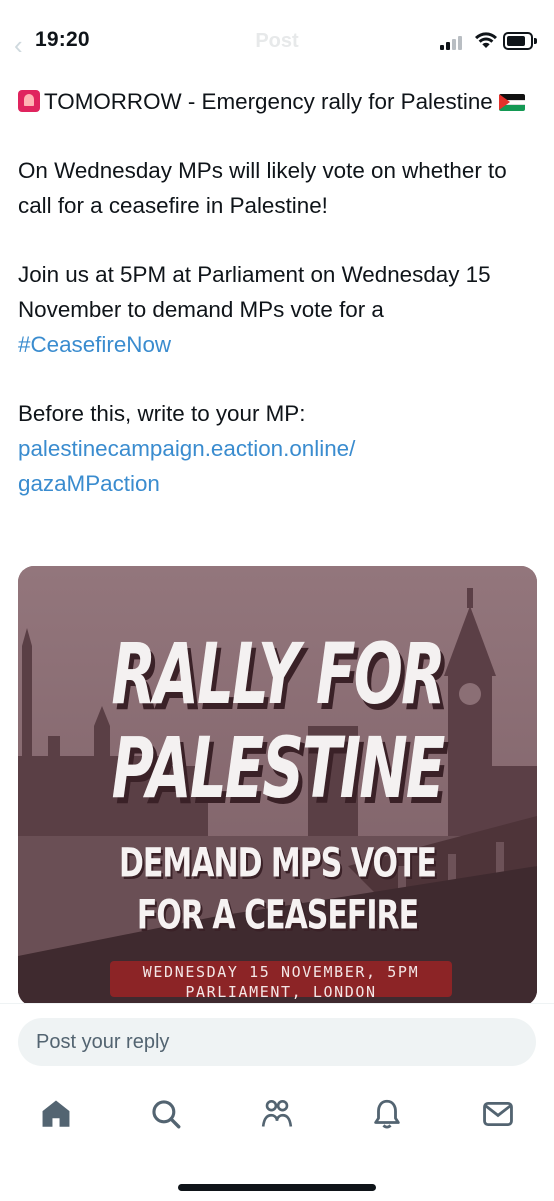  Describe the element at coordinates (29, 101) in the screenshot. I see `rotating-light-icon` at that location.